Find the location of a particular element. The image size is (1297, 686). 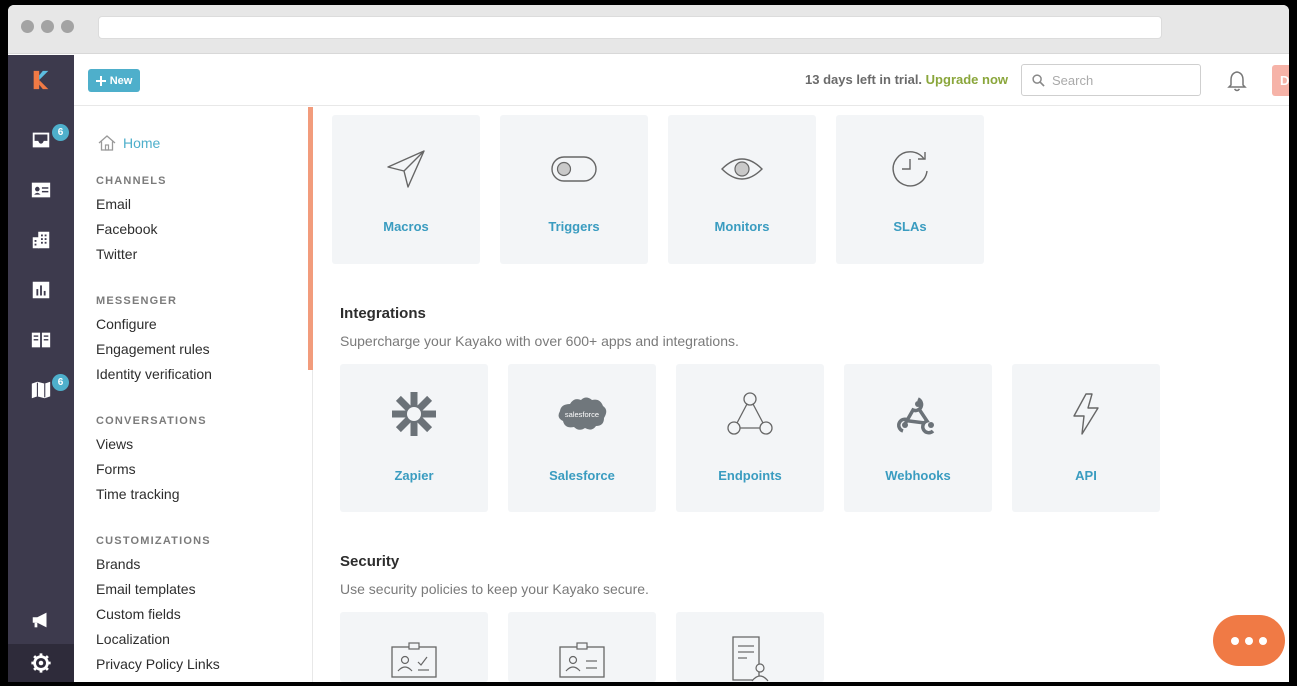

rail-map: 6 is located at coordinates (41, 390).